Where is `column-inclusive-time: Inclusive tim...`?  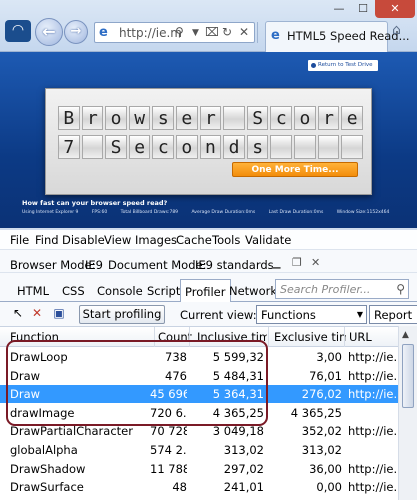
column-inclusive-time: Inclusive tim... is located at coordinates (232, 337).